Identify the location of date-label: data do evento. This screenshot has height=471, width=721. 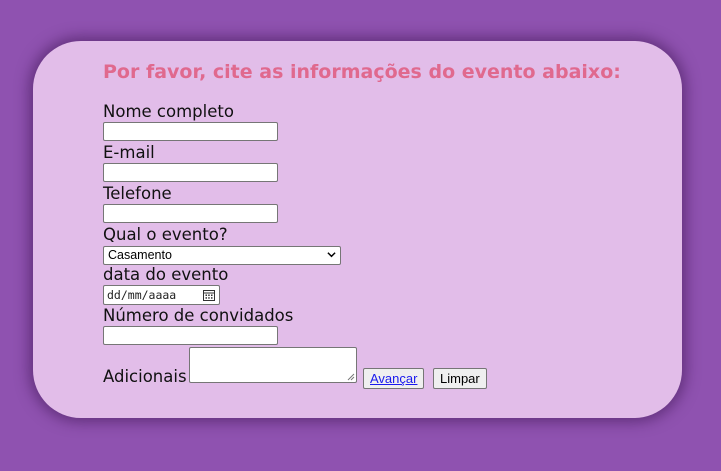
(166, 274).